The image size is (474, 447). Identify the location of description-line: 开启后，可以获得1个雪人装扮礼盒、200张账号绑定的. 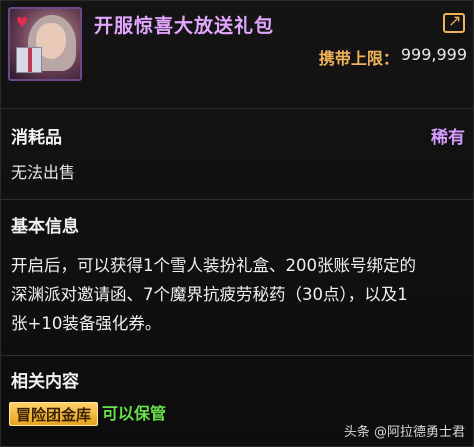
(213, 265).